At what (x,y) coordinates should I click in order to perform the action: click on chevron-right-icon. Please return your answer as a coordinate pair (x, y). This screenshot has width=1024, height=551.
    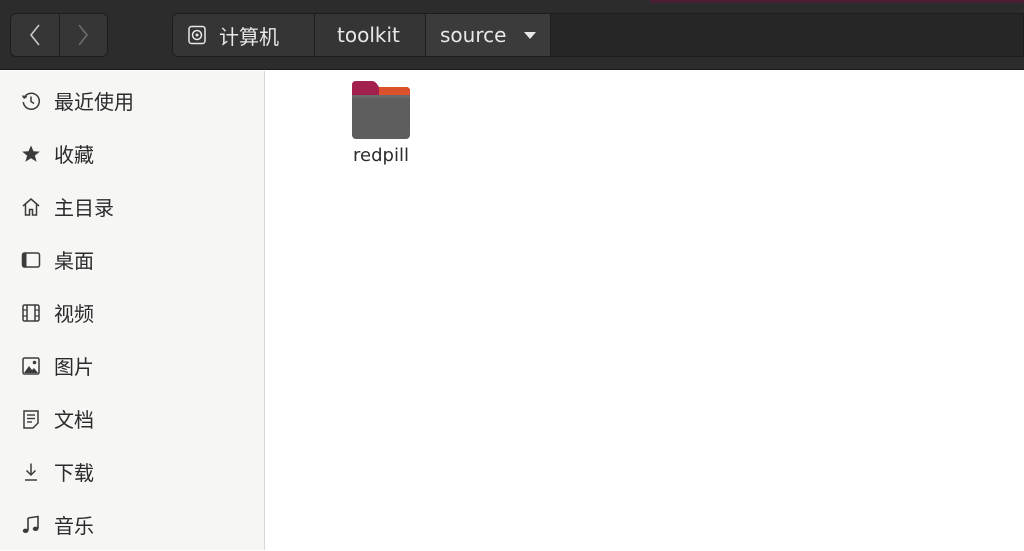
    Looking at the image, I should click on (83, 35).